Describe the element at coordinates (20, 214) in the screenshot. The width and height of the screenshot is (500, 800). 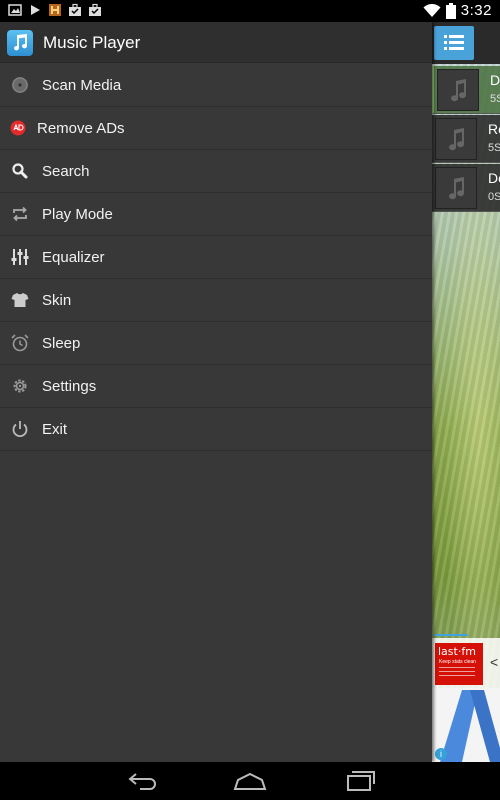
I see `repeat-icon` at that location.